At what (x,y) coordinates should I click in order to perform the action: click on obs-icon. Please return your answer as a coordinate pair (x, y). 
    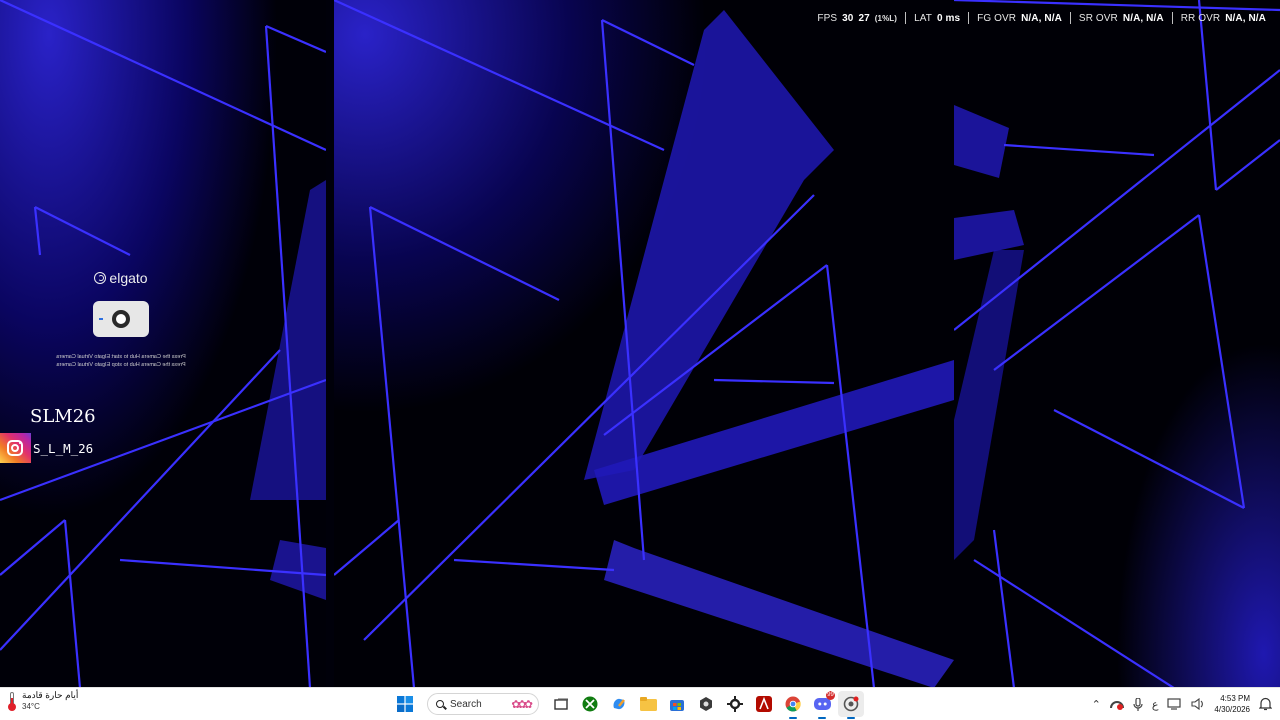
    Looking at the image, I should click on (706, 704).